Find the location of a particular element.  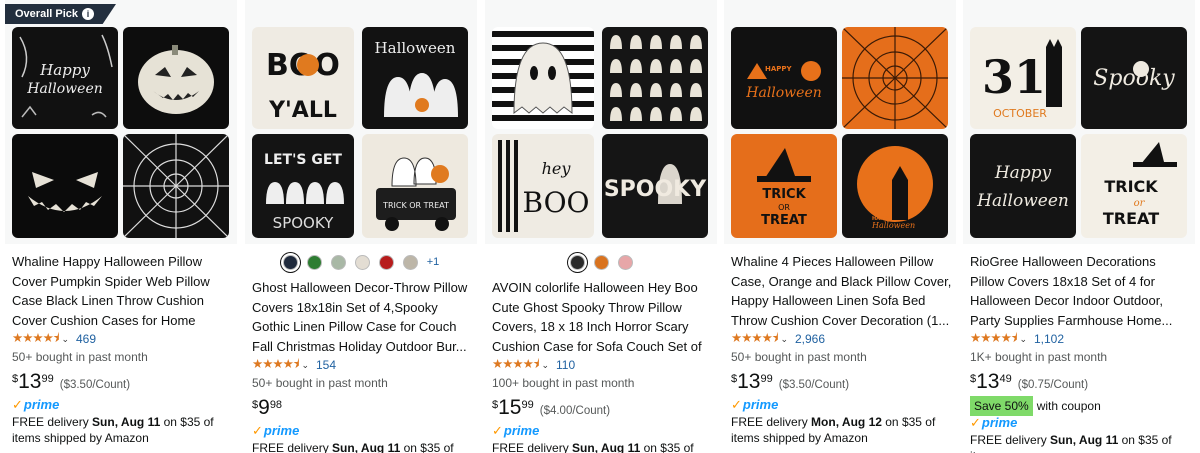

coupon-row: Save 50% with coupon is located at coordinates (1080, 406).